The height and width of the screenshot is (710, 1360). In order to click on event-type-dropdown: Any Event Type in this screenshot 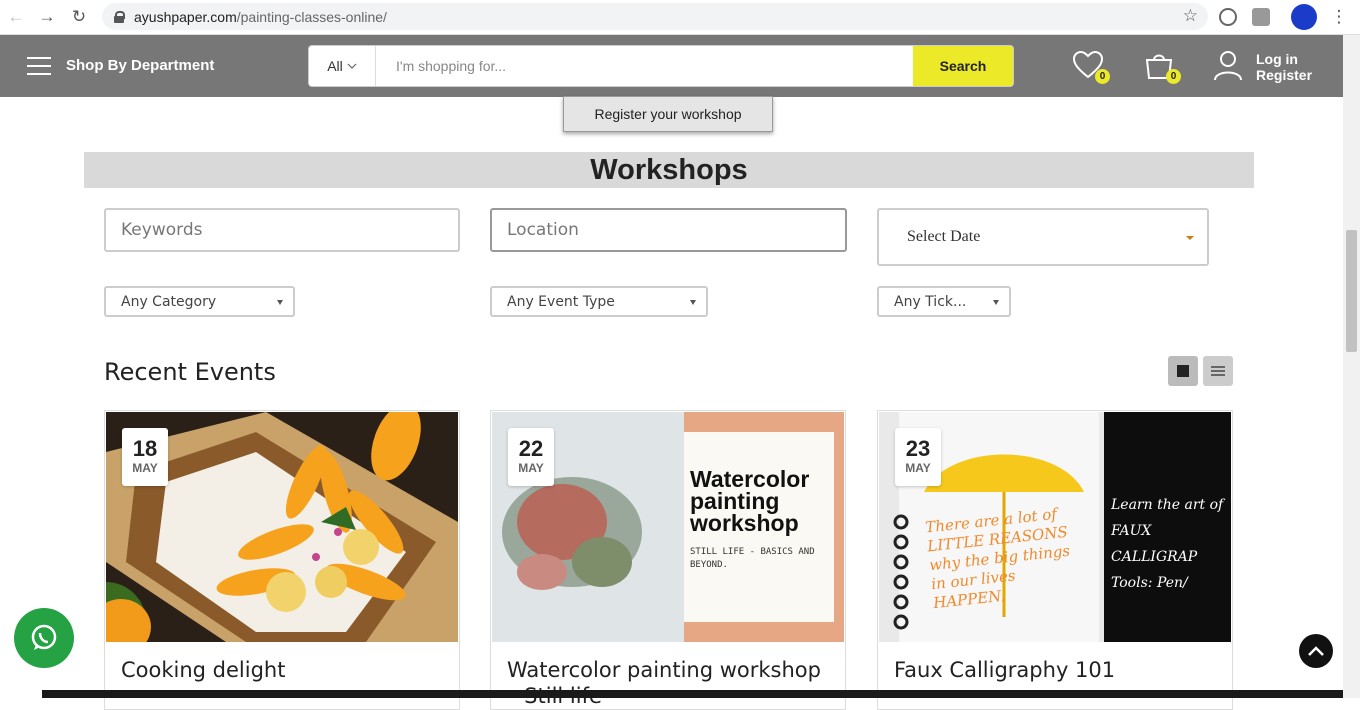, I will do `click(599, 301)`.